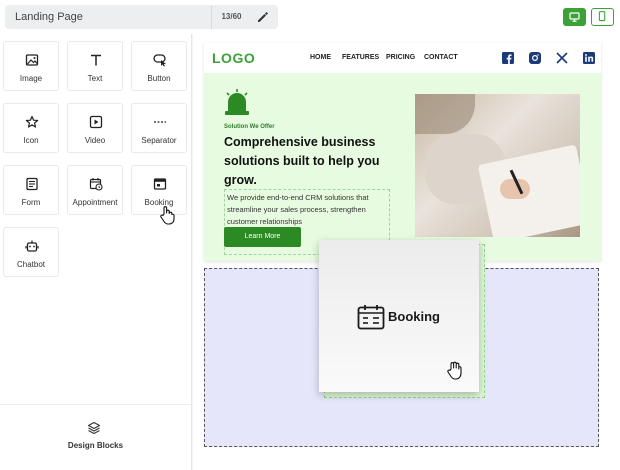 The image size is (620, 470). What do you see at coordinates (96, 60) in the screenshot?
I see `text-icon` at bounding box center [96, 60].